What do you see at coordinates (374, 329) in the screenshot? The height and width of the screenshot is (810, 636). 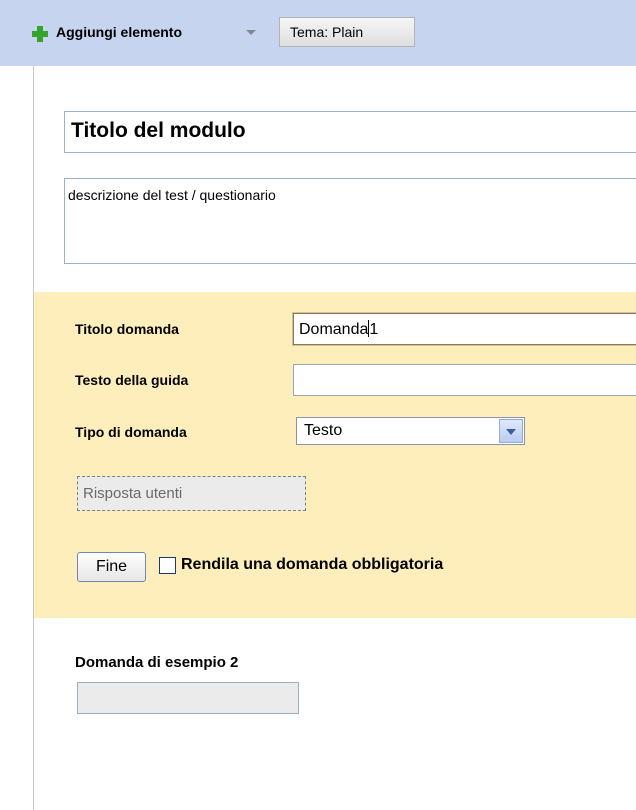 I see `question-title-text-rest: 1` at bounding box center [374, 329].